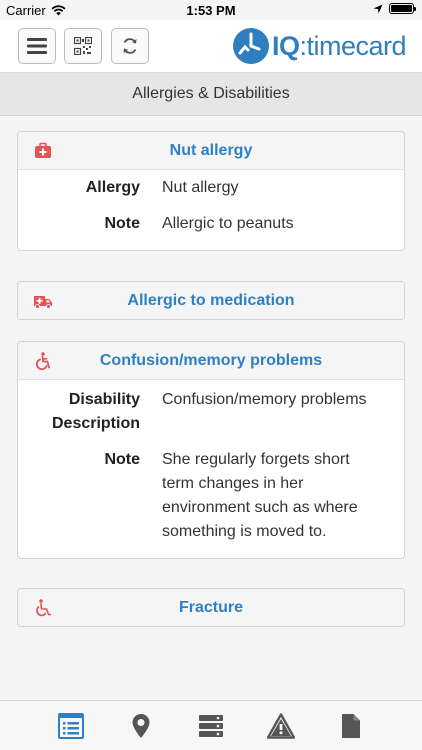 This screenshot has width=422, height=750. What do you see at coordinates (228, 223) in the screenshot?
I see `field-value: Allergic to peanuts` at bounding box center [228, 223].